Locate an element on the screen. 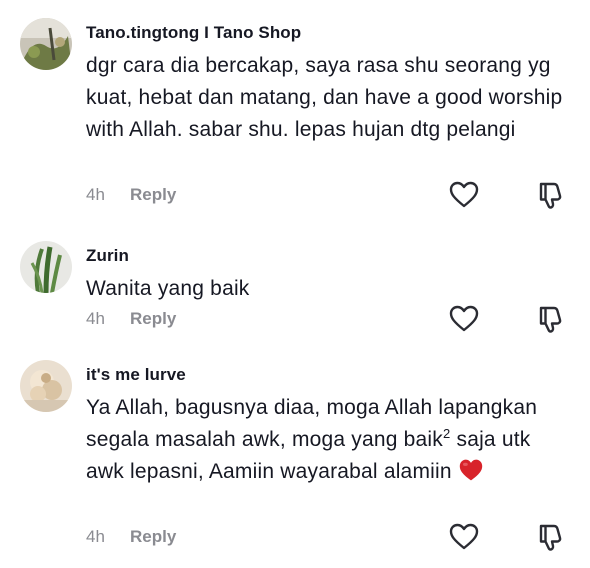 This screenshot has height=568, width=590. red-heart-emoji is located at coordinates (471, 475).